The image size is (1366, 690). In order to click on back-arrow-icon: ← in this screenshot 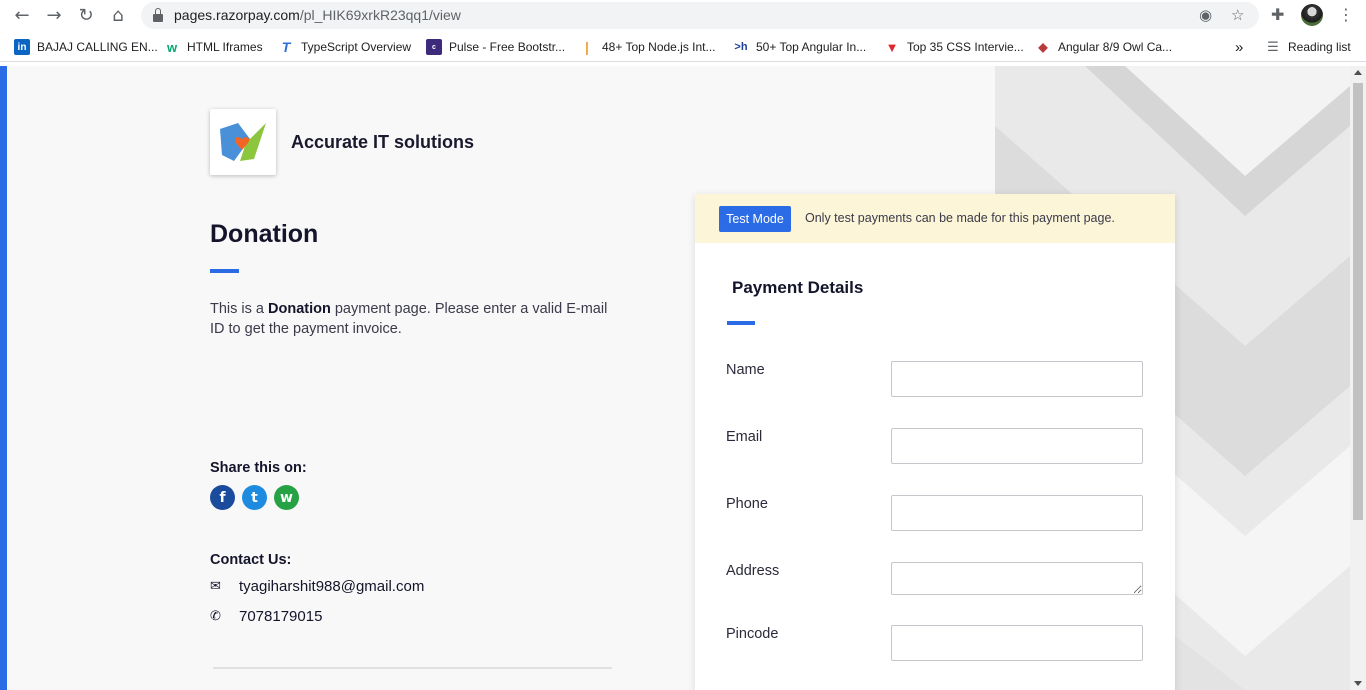, I will do `click(22, 16)`.